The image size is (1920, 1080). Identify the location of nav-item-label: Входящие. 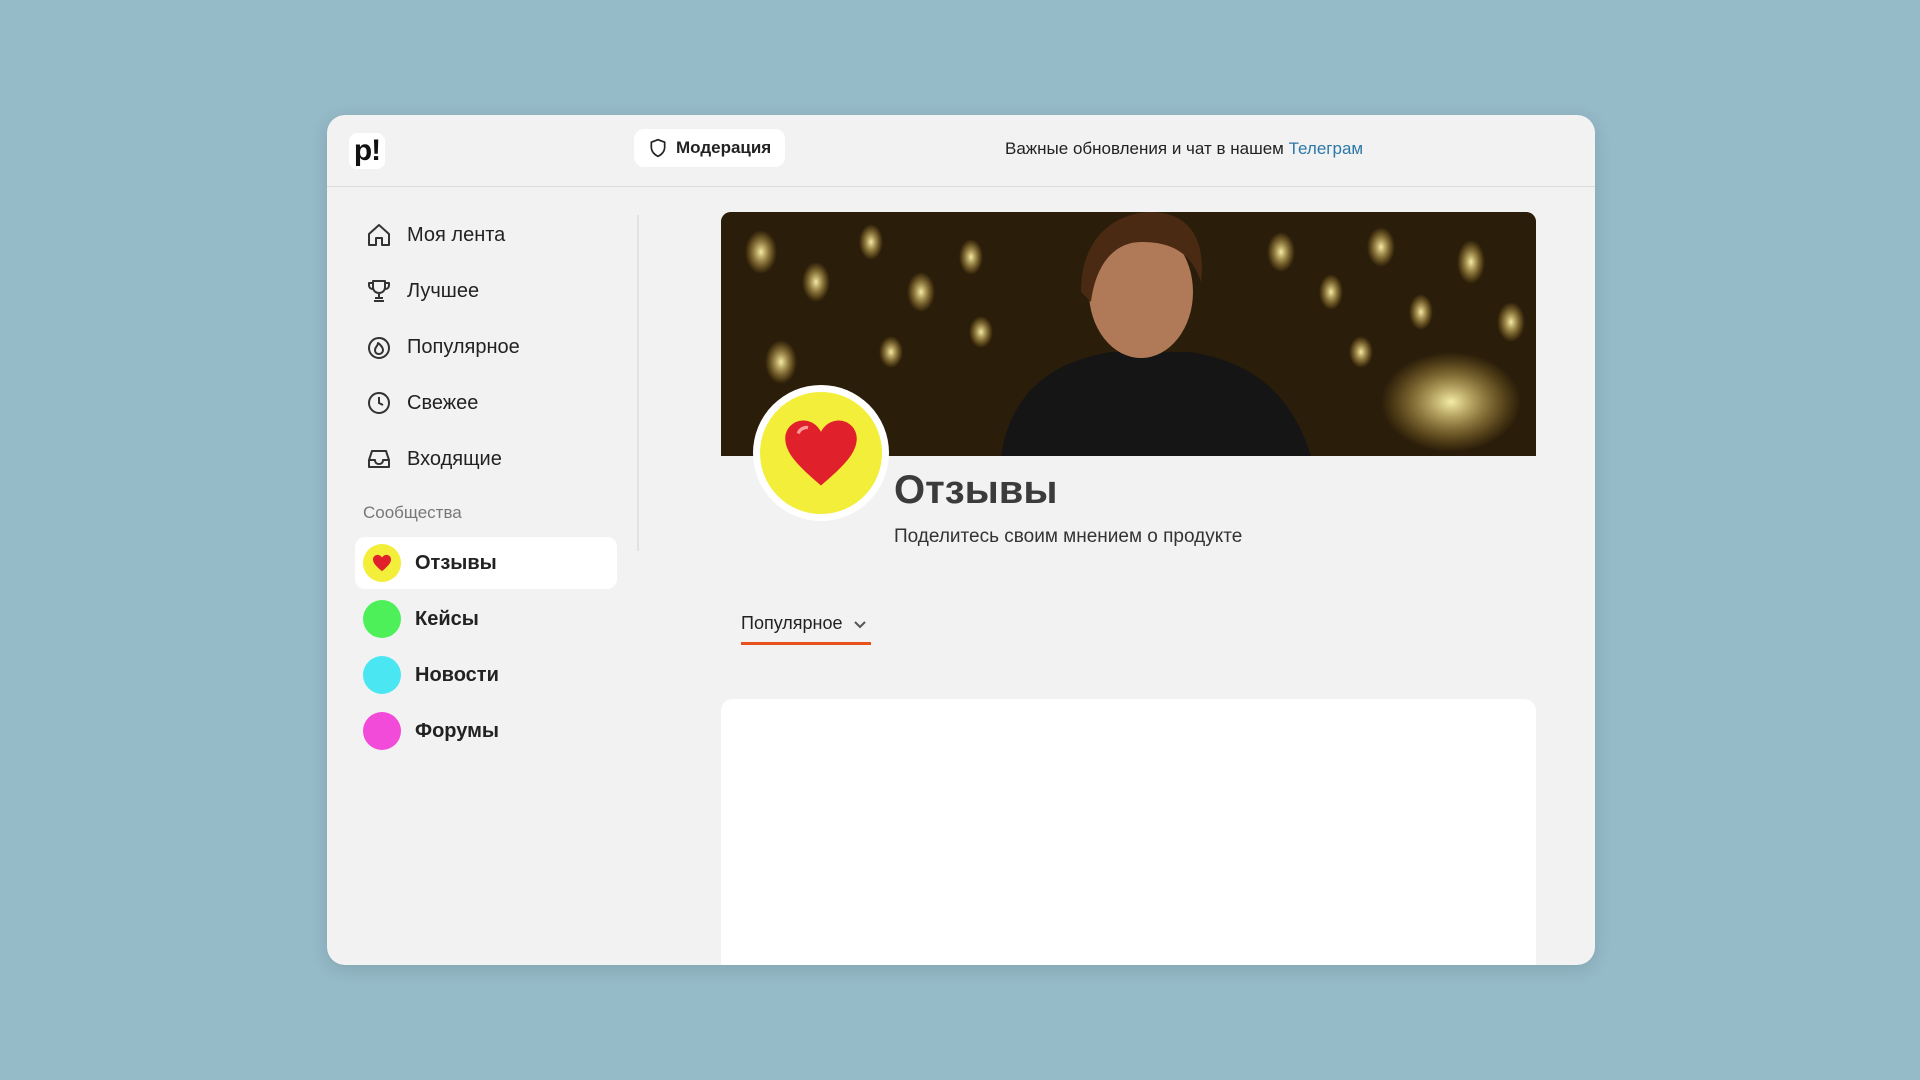
(454, 458).